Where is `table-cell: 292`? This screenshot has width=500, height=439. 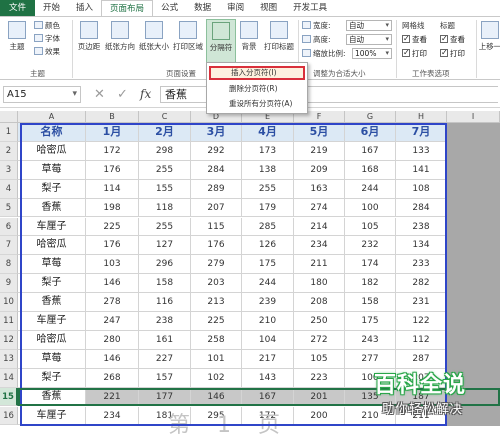 table-cell: 292 is located at coordinates (216, 151).